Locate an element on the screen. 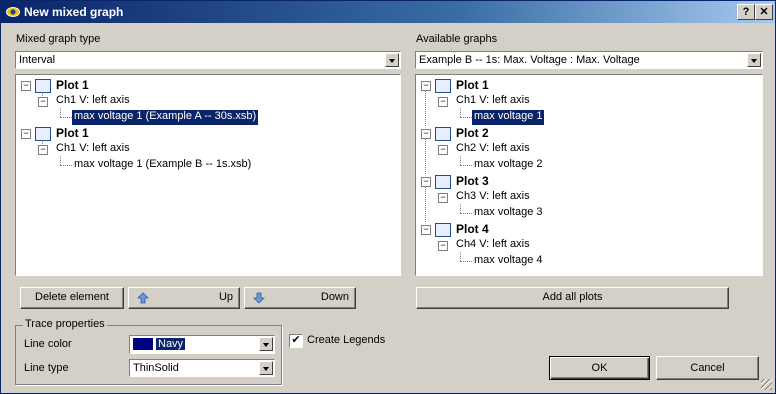  create-legends-label: Create Legends is located at coordinates (346, 340).